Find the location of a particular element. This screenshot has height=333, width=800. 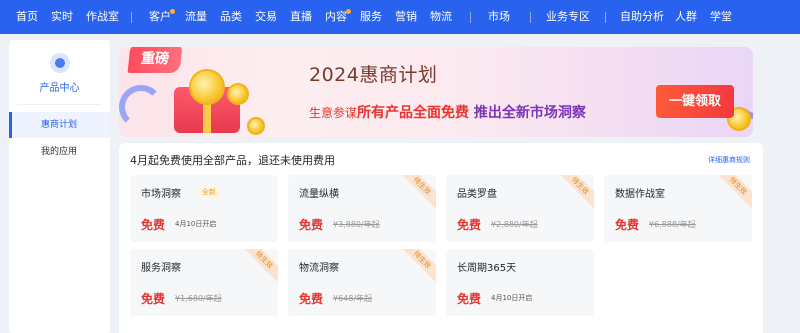

nav-item-trade: 交易 is located at coordinates (266, 17).